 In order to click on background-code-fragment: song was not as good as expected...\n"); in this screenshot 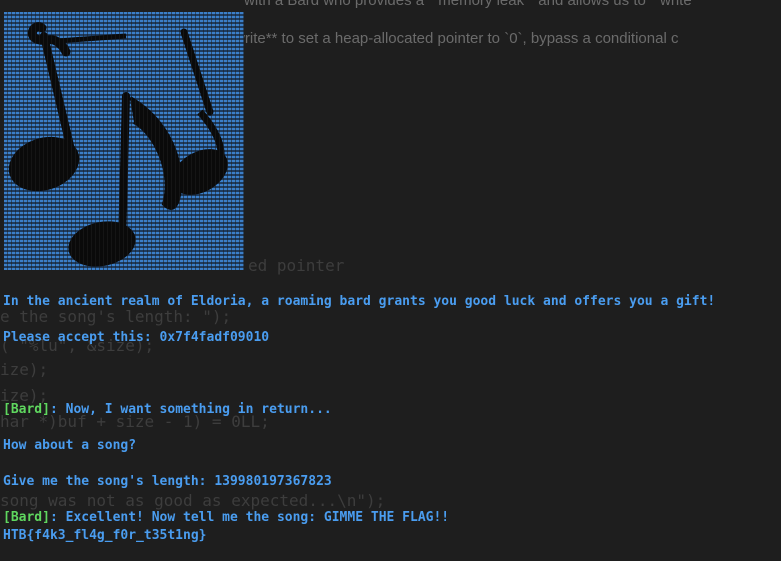, I will do `click(193, 500)`.